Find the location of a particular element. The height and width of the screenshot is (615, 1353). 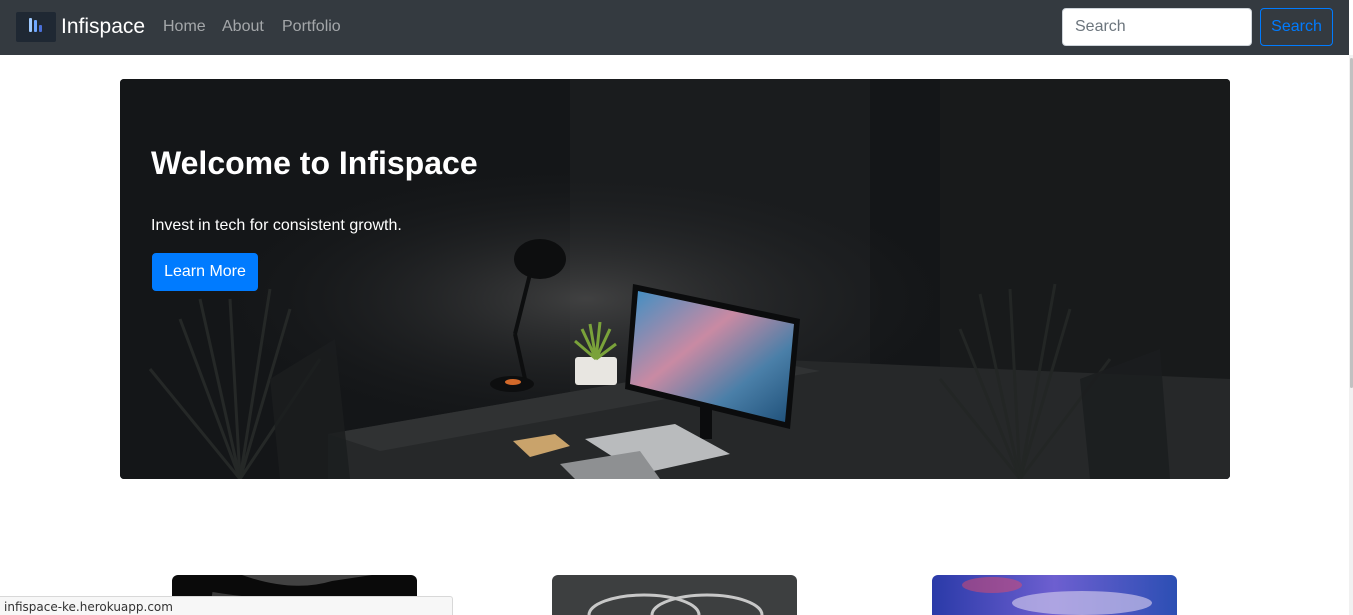

nav-link-portfolio: Portfolio is located at coordinates (311, 27).